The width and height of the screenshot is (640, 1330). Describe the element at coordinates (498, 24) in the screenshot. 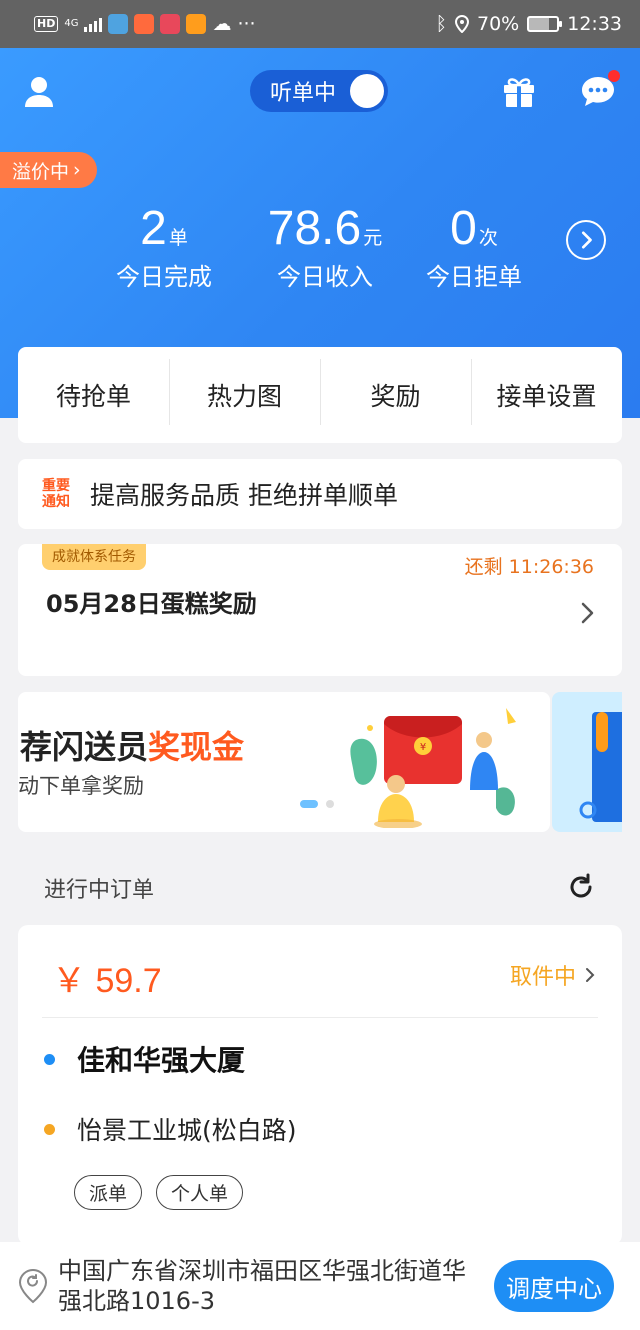

I see `battery-percent: 70%` at that location.